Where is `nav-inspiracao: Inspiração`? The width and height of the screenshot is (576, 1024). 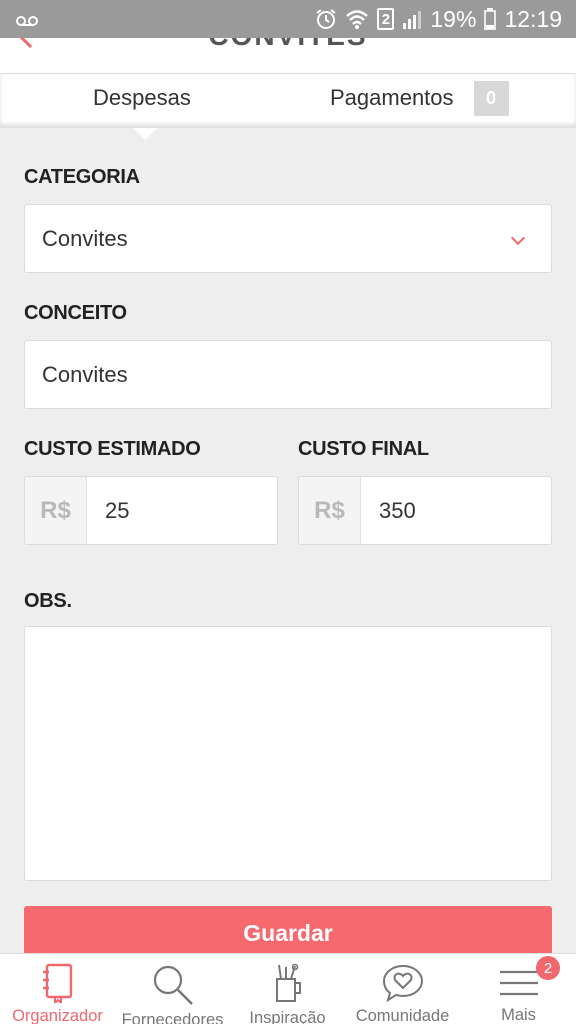 nav-inspiracao: Inspiração is located at coordinates (287, 989).